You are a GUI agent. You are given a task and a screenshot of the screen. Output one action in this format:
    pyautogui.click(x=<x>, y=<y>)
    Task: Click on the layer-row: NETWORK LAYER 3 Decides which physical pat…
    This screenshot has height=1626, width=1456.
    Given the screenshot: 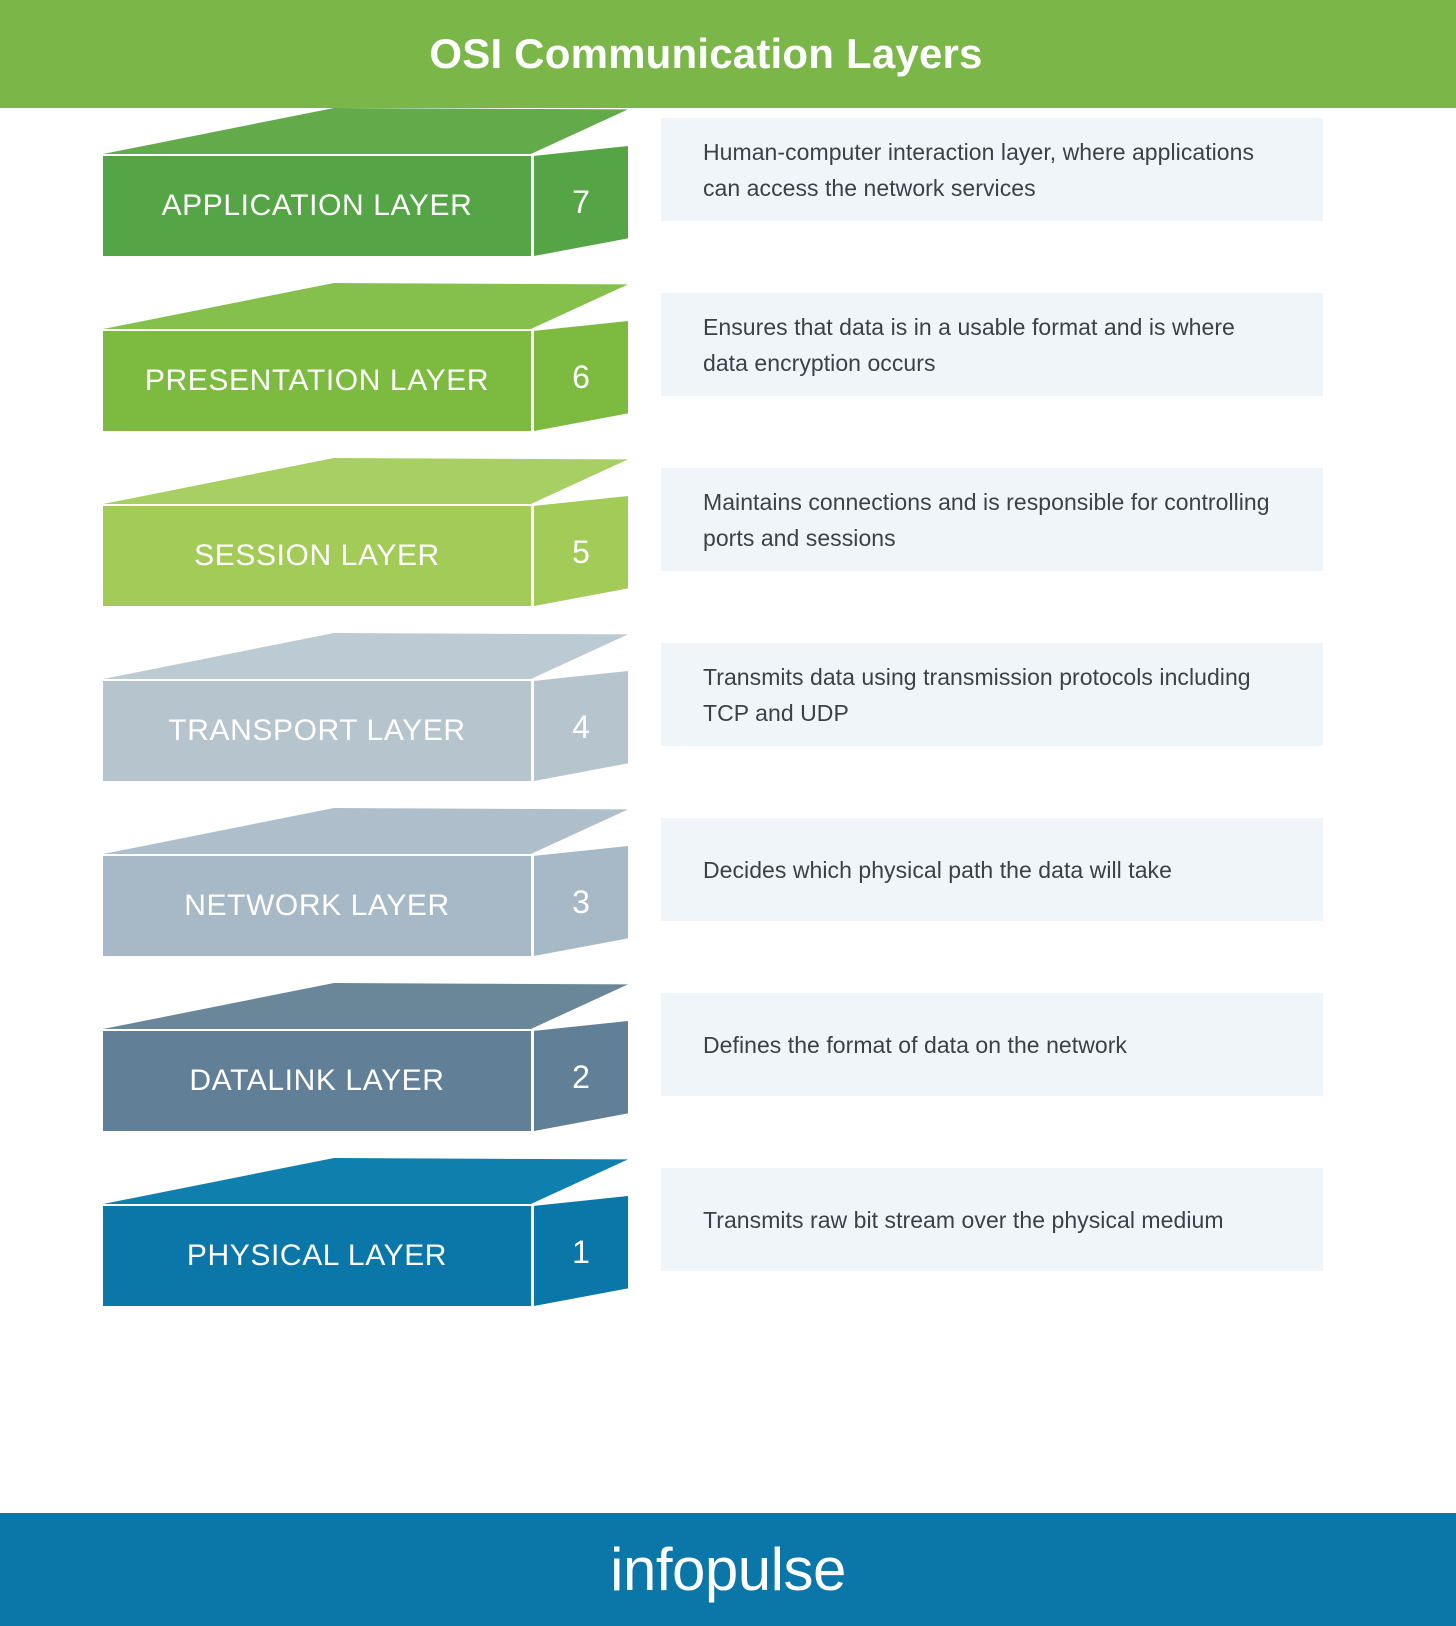 What is the action you would take?
    pyautogui.click(x=728, y=895)
    